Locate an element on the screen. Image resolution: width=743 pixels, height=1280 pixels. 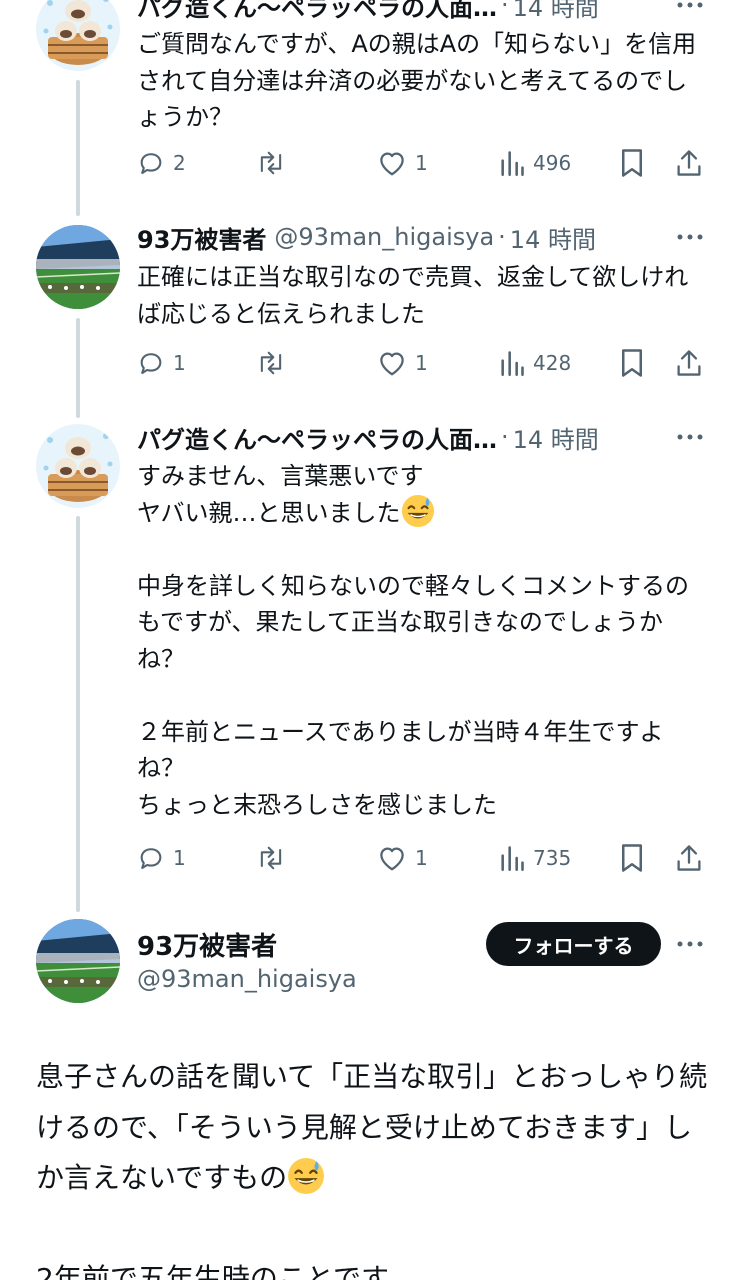
reply-button: 2 is located at coordinates (161, 163).